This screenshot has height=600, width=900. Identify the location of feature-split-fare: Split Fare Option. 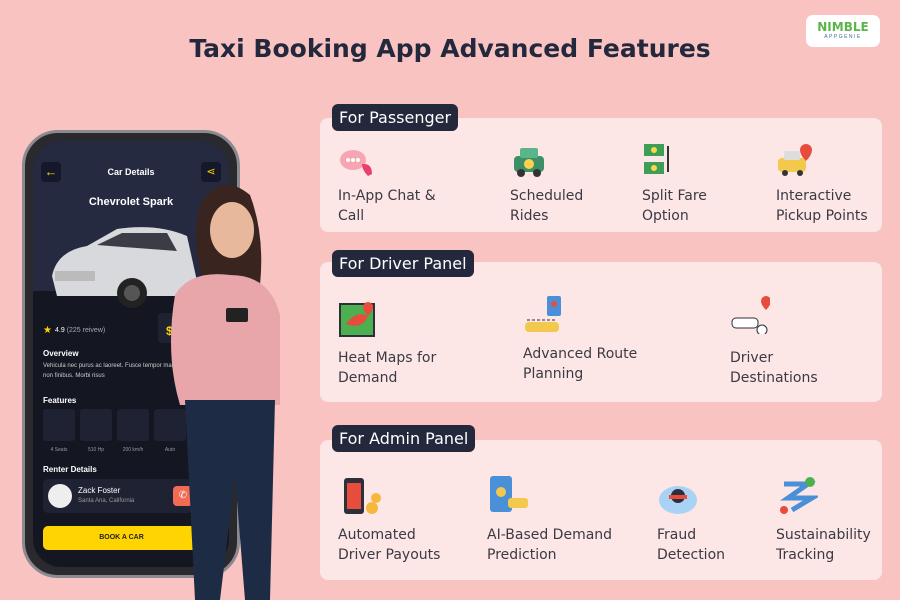
(674, 206).